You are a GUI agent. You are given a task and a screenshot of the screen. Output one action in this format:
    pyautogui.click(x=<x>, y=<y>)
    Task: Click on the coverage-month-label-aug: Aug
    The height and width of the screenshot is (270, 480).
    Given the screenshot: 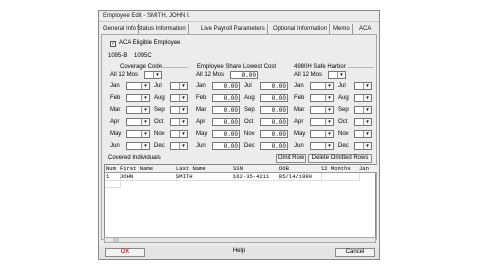 What is the action you would take?
    pyautogui.click(x=159, y=98)
    